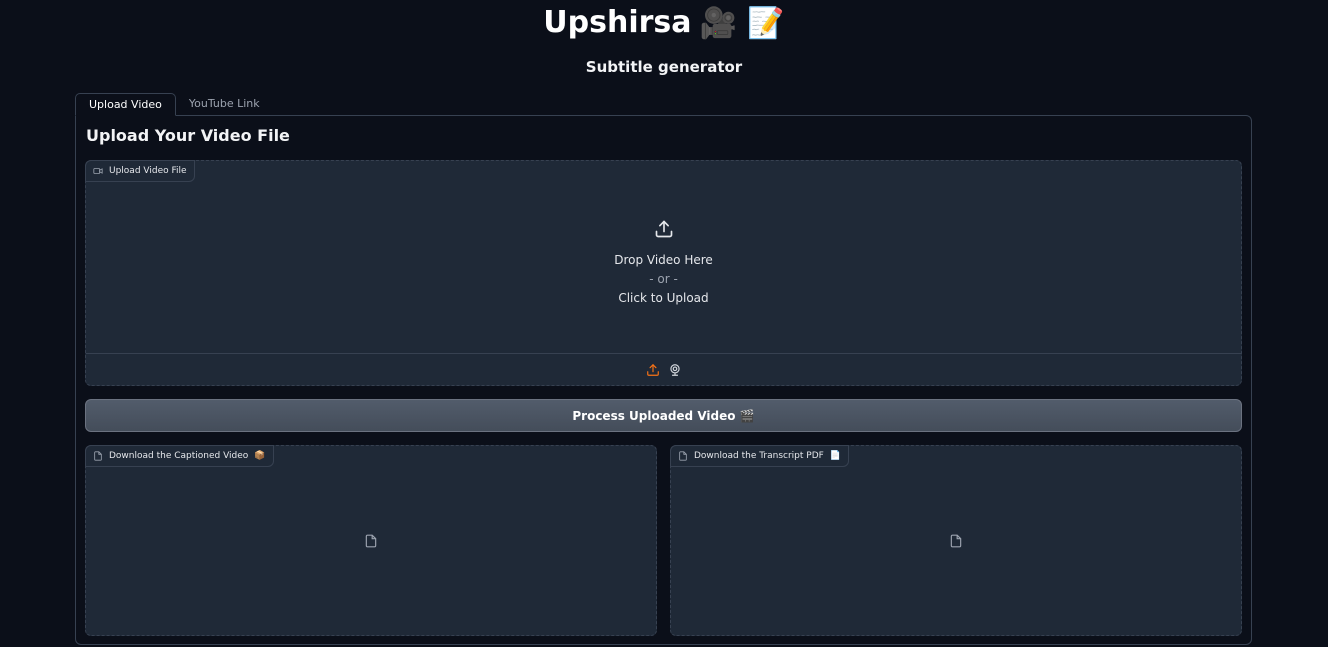 The image size is (1328, 647). I want to click on transcript-pdf-label: Download the Transcript PDF 📄, so click(760, 456).